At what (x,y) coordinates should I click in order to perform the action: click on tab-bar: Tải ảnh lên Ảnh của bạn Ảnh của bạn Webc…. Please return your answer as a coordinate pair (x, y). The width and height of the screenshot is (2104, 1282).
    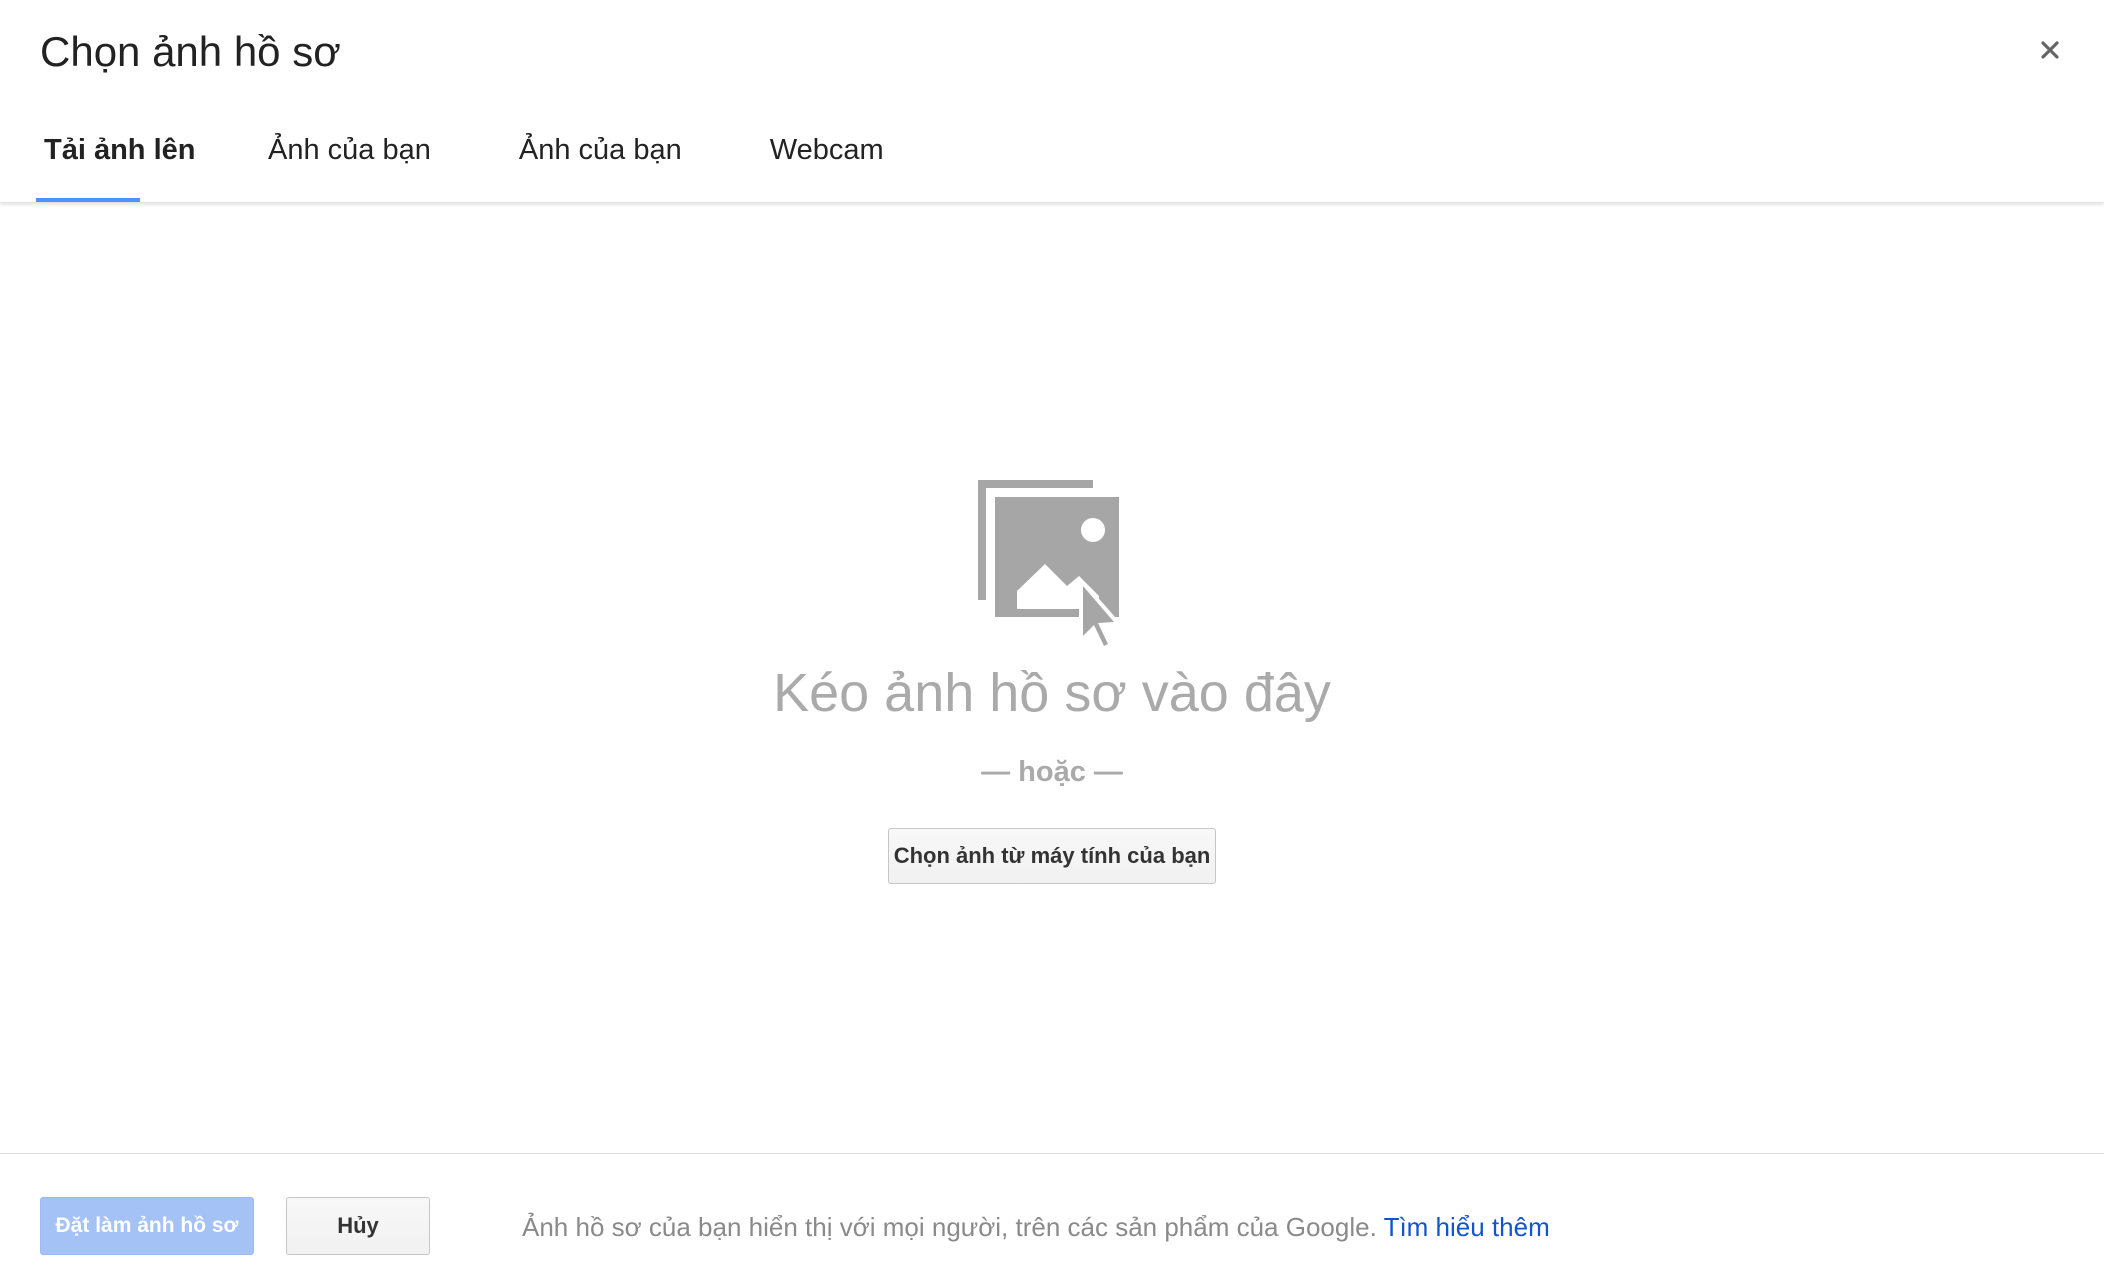
    Looking at the image, I should click on (460, 160).